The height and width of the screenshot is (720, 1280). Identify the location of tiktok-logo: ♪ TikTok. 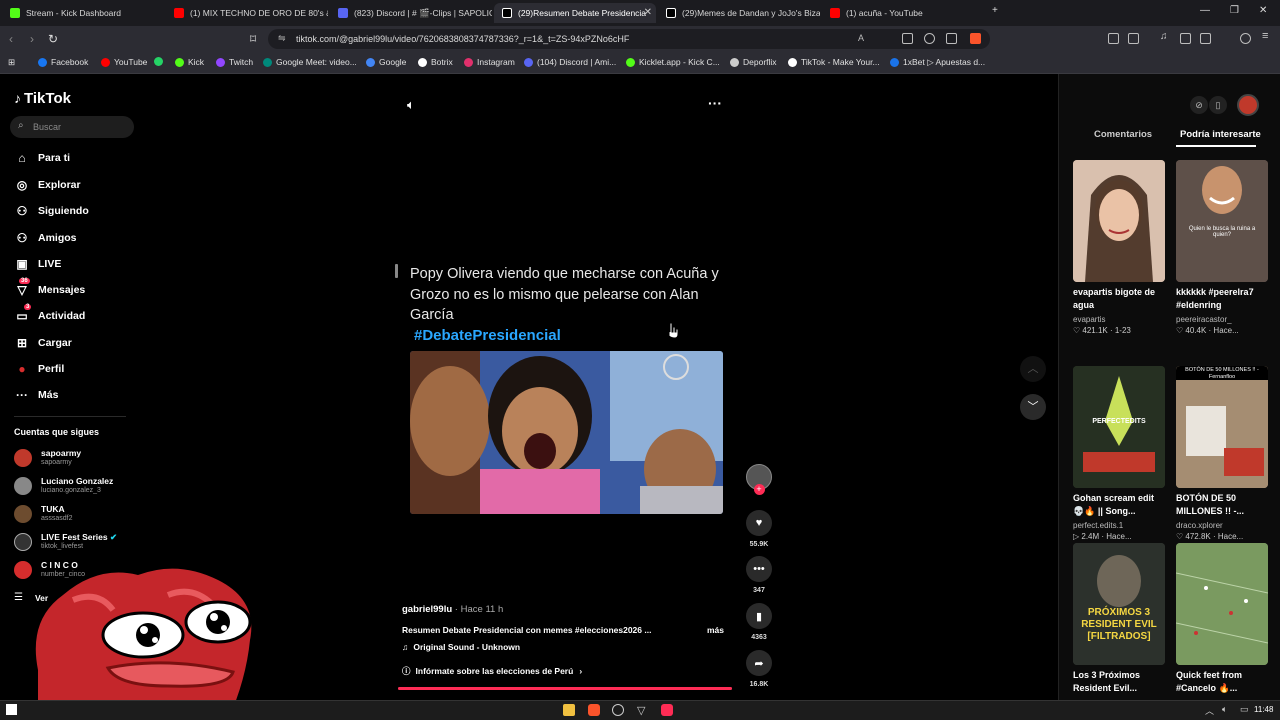
(42, 98).